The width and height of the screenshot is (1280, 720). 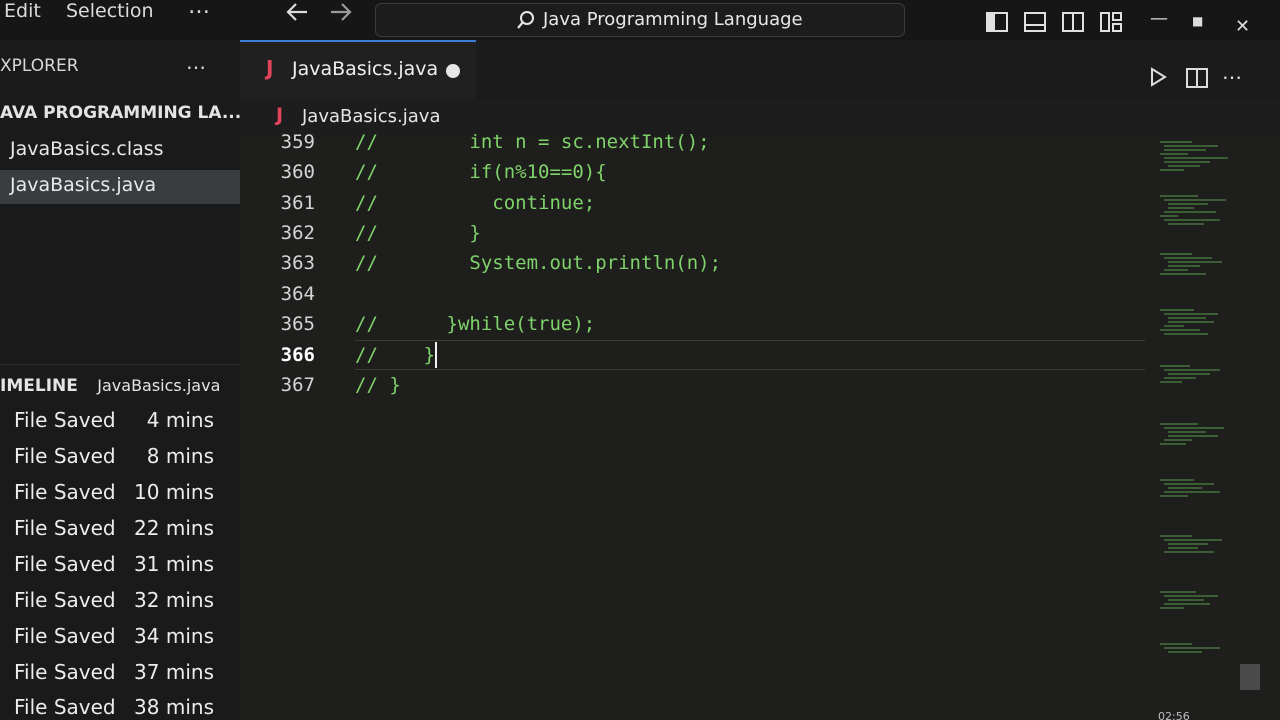 I want to click on timeline-item: File Saved 10 mins, so click(x=119, y=497).